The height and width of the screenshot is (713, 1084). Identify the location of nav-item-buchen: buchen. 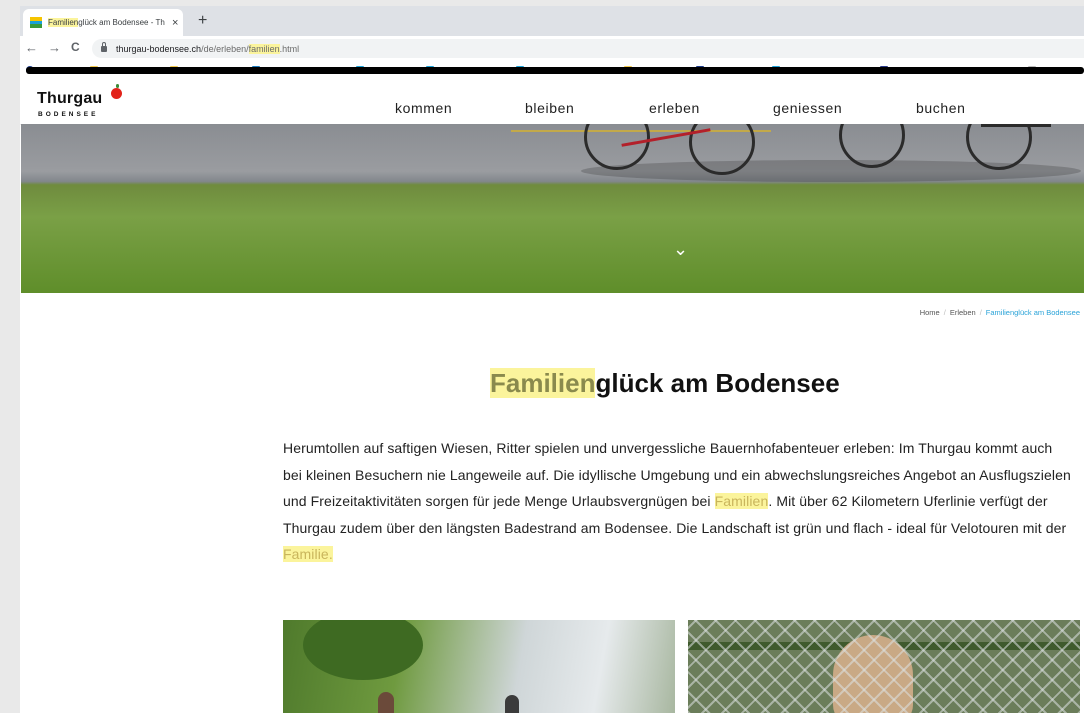
(941, 108).